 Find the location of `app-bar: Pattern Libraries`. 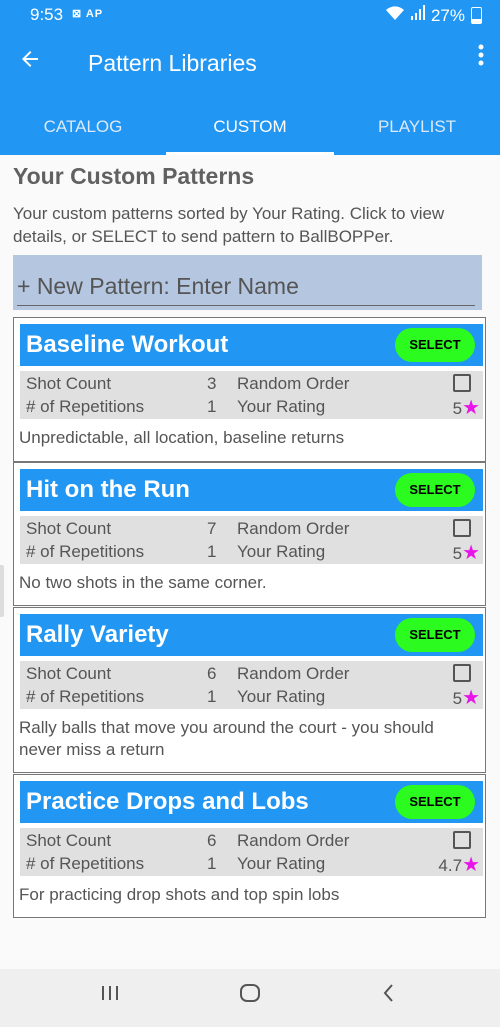

app-bar: Pattern Libraries is located at coordinates (250, 64).